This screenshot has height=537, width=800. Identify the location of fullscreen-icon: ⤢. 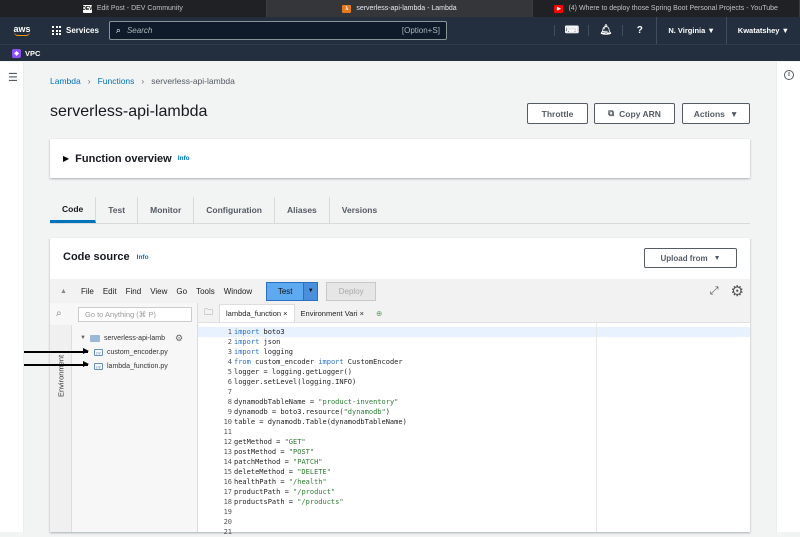
(714, 291).